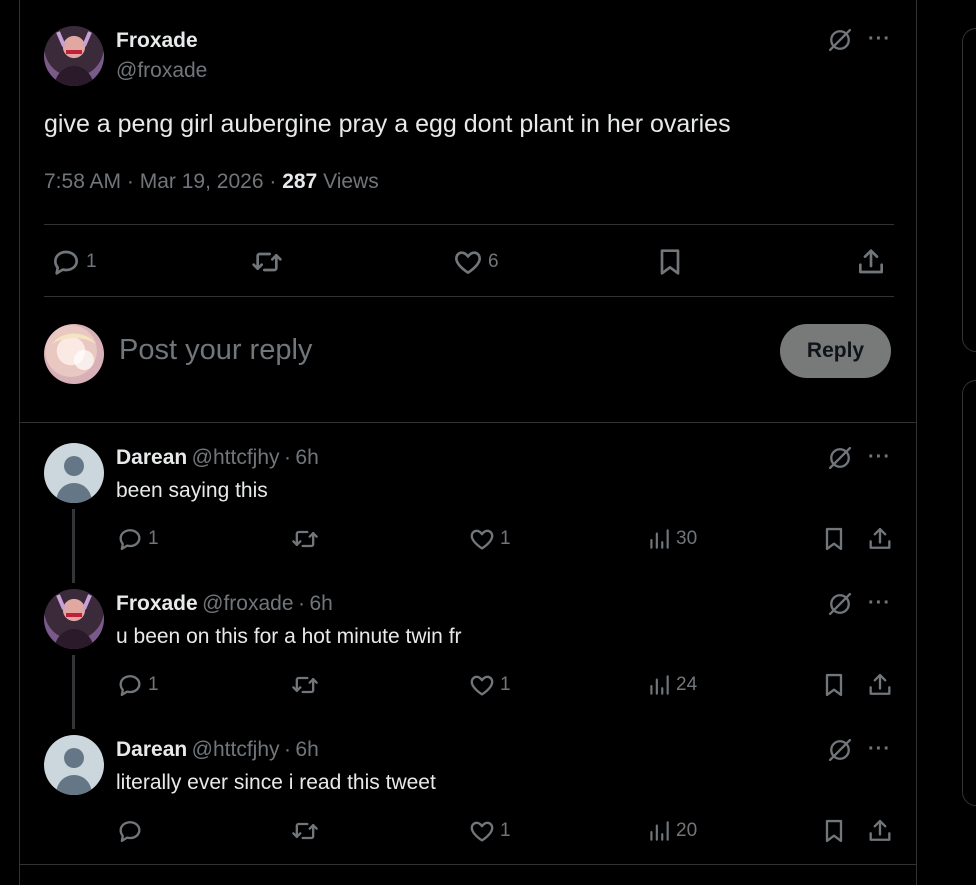  Describe the element at coordinates (161, 71) in the screenshot. I see `author-handle: @froxade` at that location.